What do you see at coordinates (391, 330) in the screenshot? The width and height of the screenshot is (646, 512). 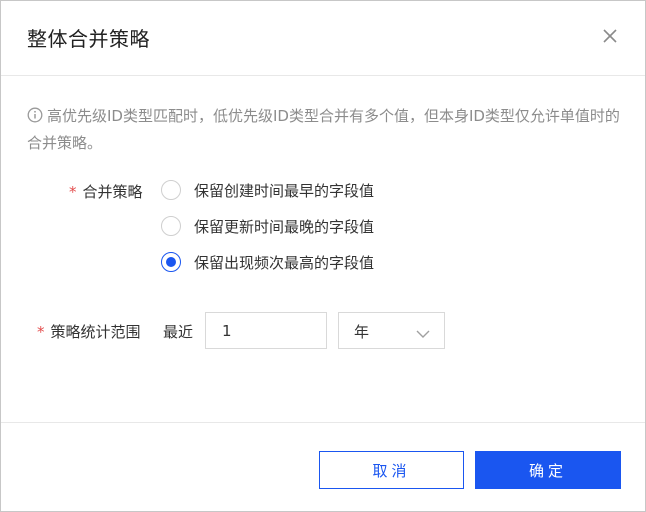 I see `range-unit-select: 年` at bounding box center [391, 330].